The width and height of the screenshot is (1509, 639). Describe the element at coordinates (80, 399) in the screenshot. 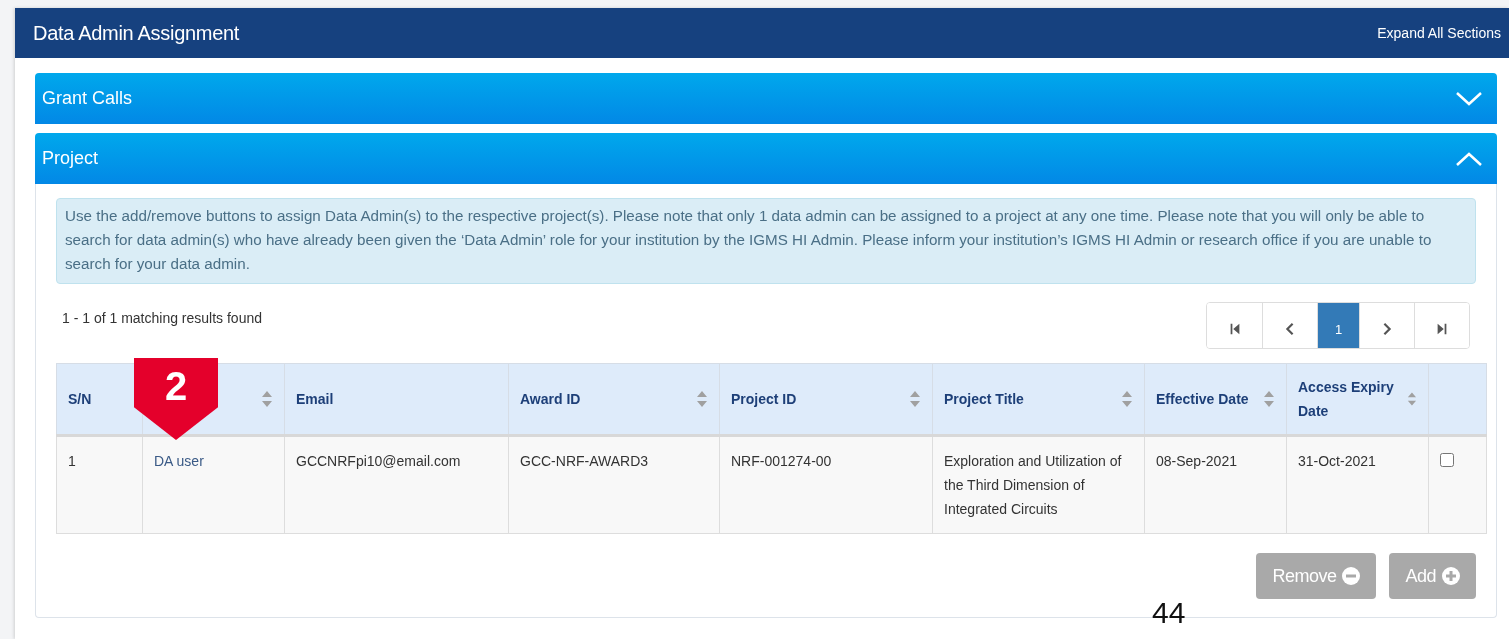

I see `column-title: S/N` at that location.